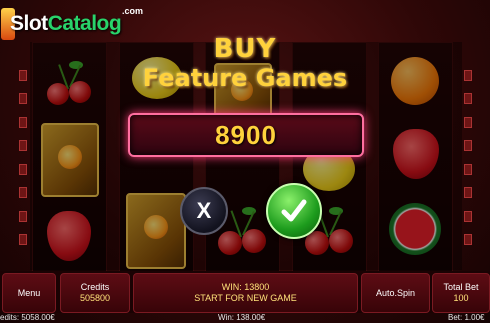 The image size is (490, 323). I want to click on confirm-buy-button, so click(294, 211).